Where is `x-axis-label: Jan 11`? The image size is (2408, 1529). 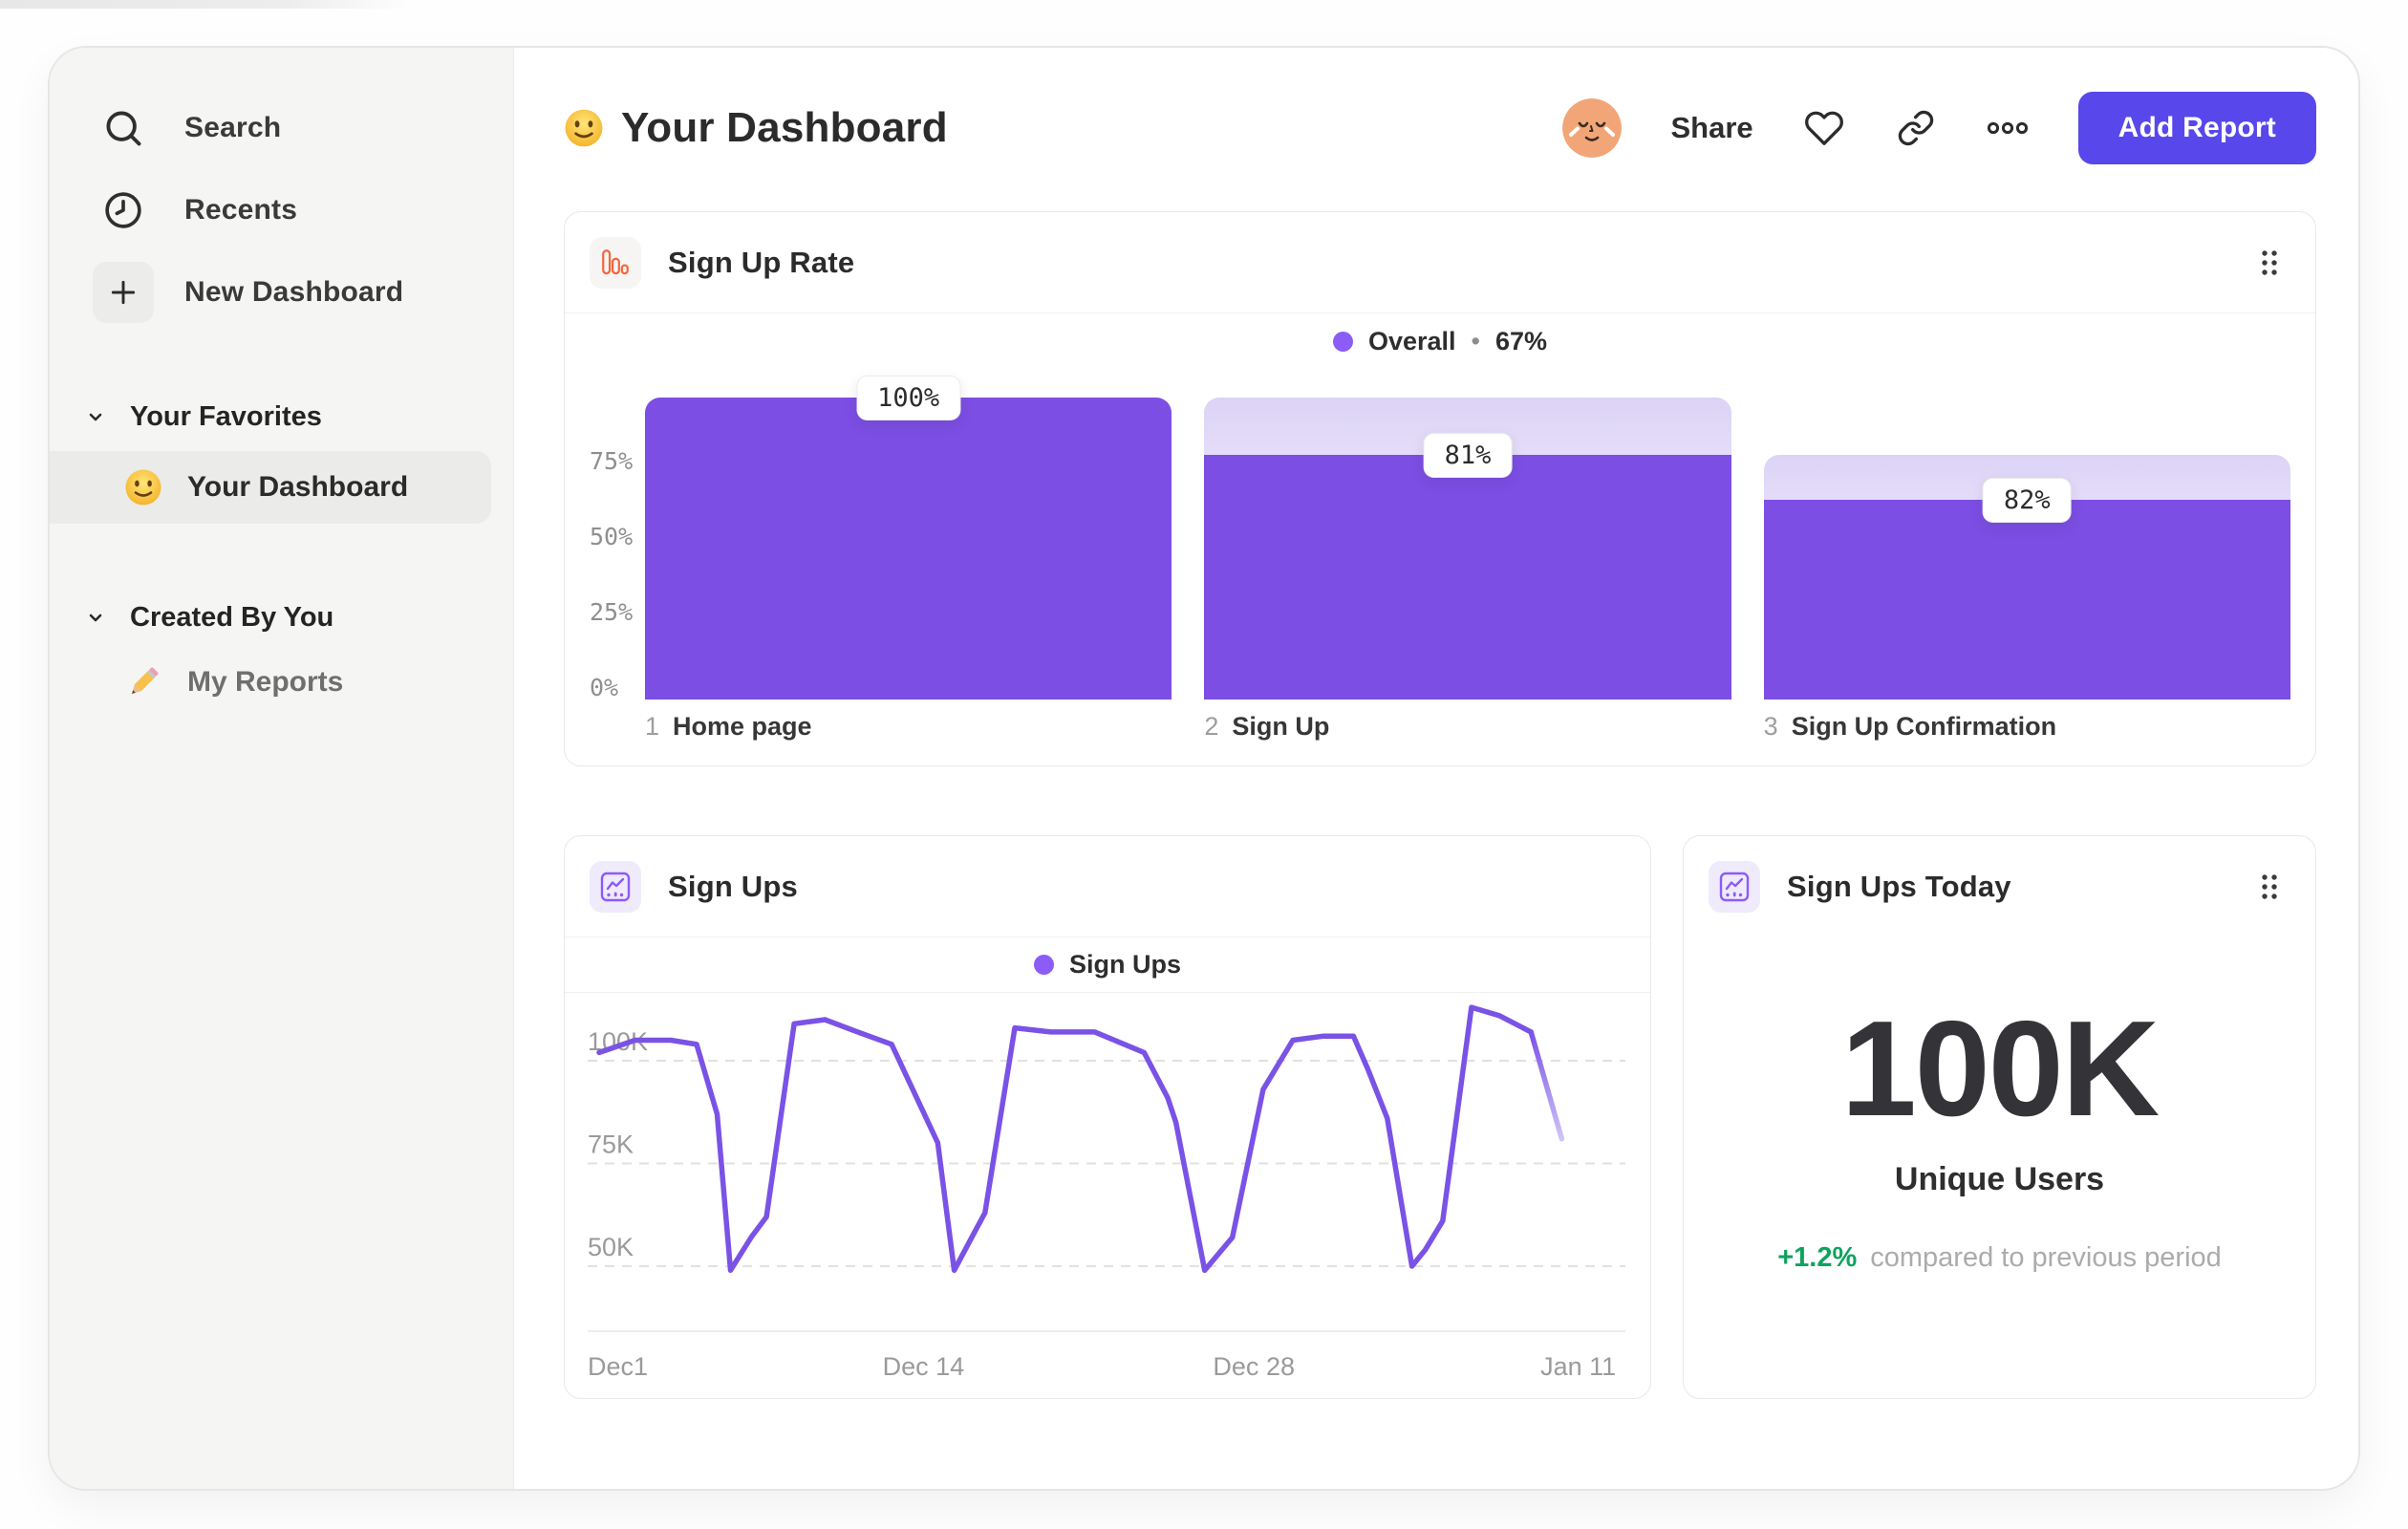
x-axis-label: Jan 11 is located at coordinates (1578, 1366).